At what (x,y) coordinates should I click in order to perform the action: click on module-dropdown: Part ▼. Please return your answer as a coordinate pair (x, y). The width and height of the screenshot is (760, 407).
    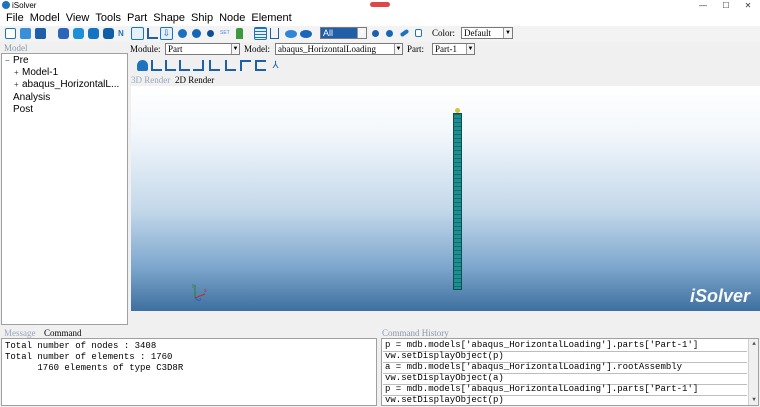
    Looking at the image, I should click on (202, 49).